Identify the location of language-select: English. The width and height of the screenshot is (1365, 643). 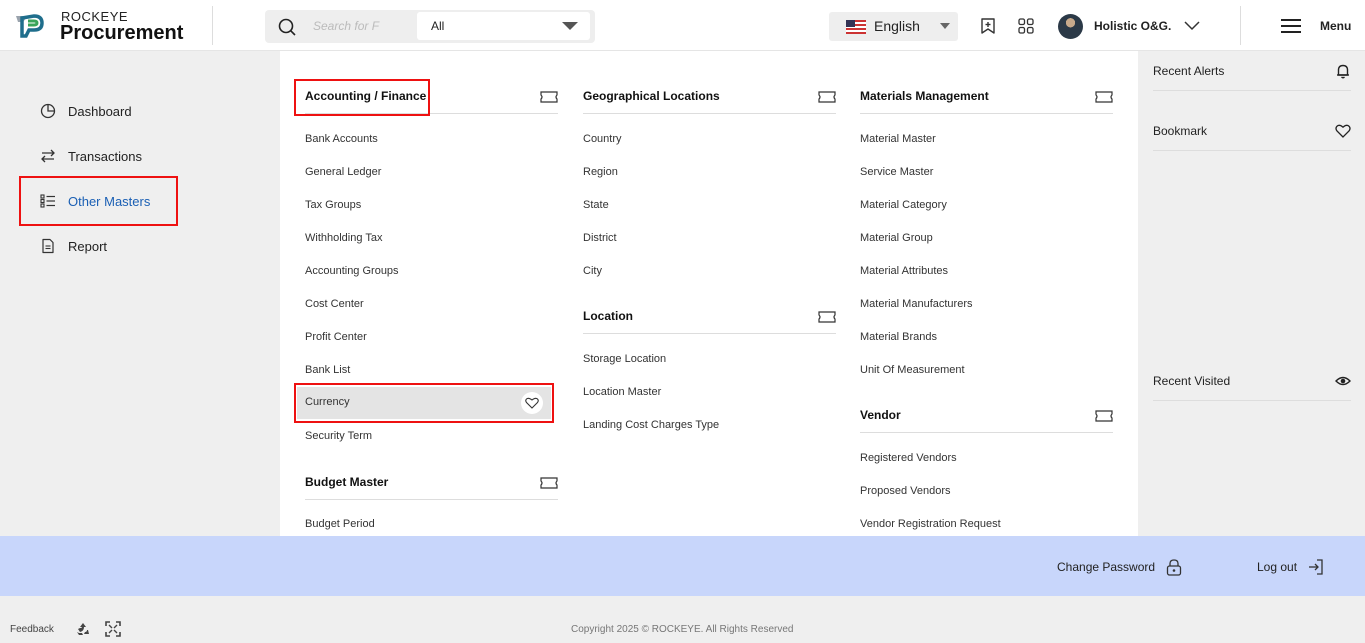
(893, 26).